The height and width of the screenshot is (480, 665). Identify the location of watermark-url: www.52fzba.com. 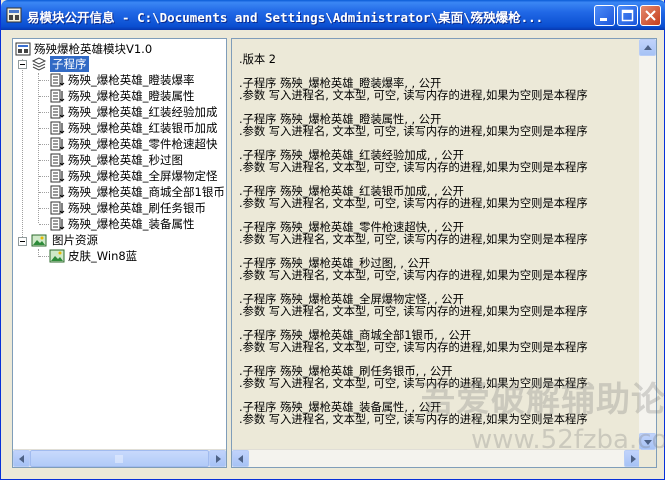
(568, 440).